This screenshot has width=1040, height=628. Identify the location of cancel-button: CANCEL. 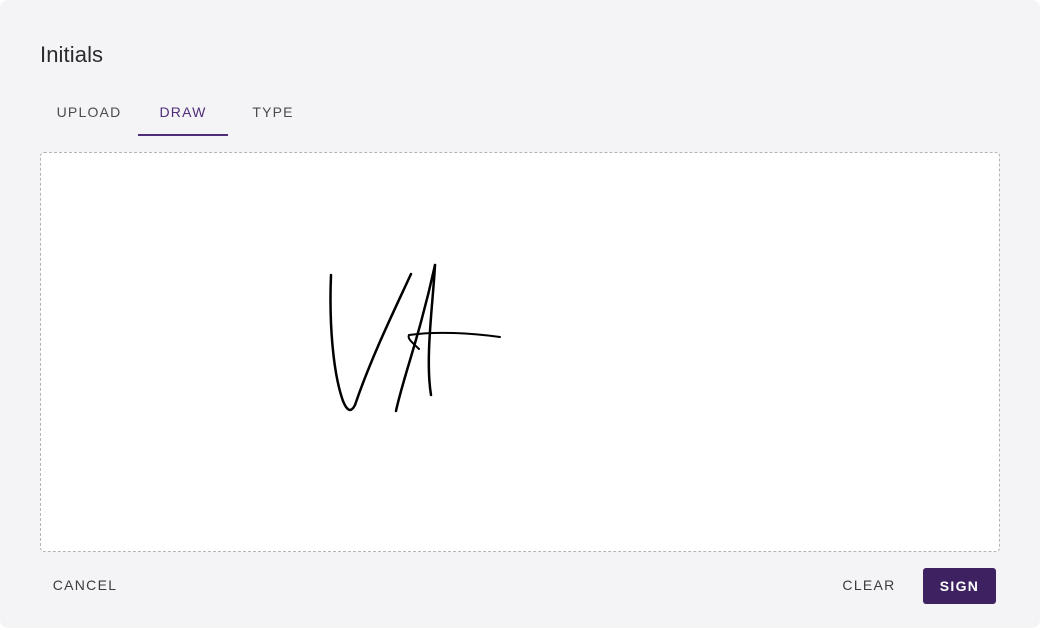
(85, 585).